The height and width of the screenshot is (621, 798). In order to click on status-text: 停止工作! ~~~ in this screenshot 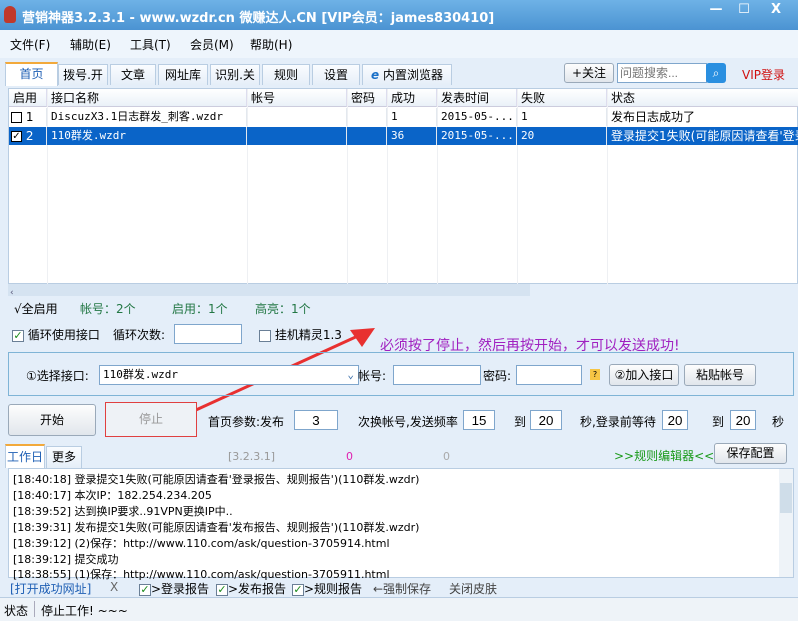, I will do `click(84, 611)`.